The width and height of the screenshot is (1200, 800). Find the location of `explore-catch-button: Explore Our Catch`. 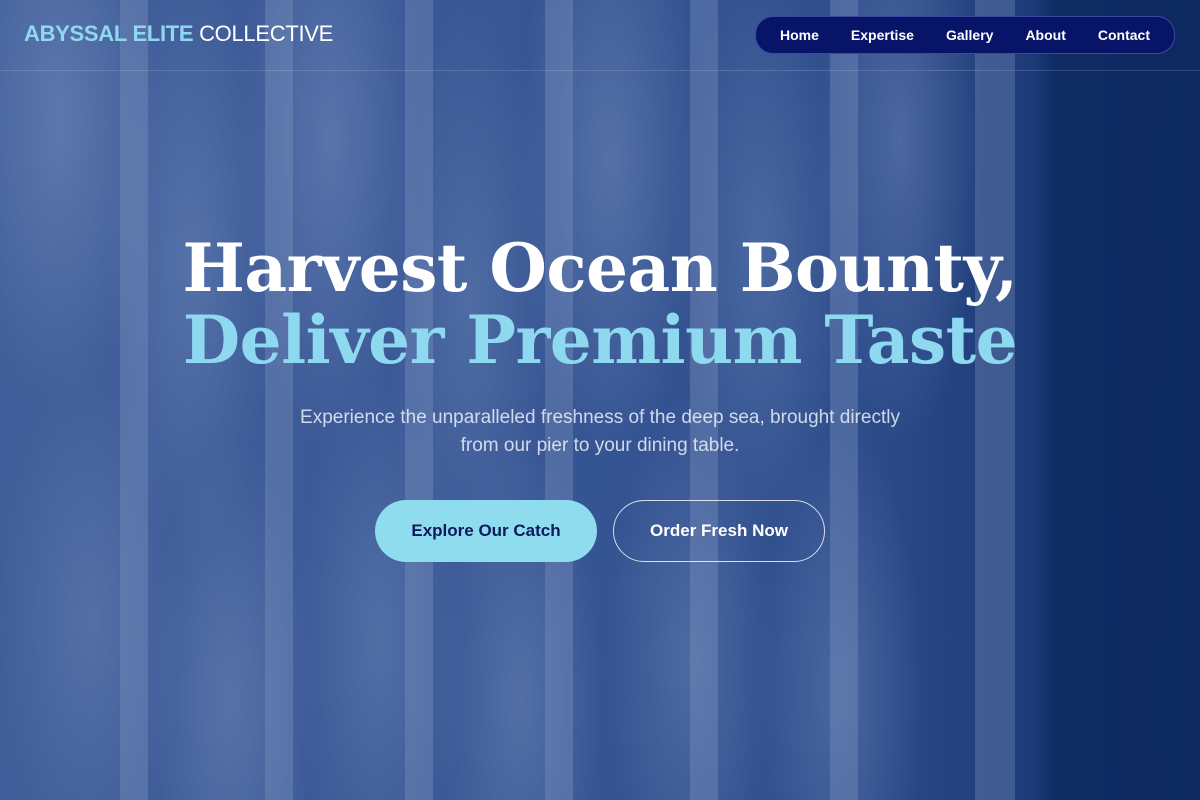

explore-catch-button: Explore Our Catch is located at coordinates (486, 531).